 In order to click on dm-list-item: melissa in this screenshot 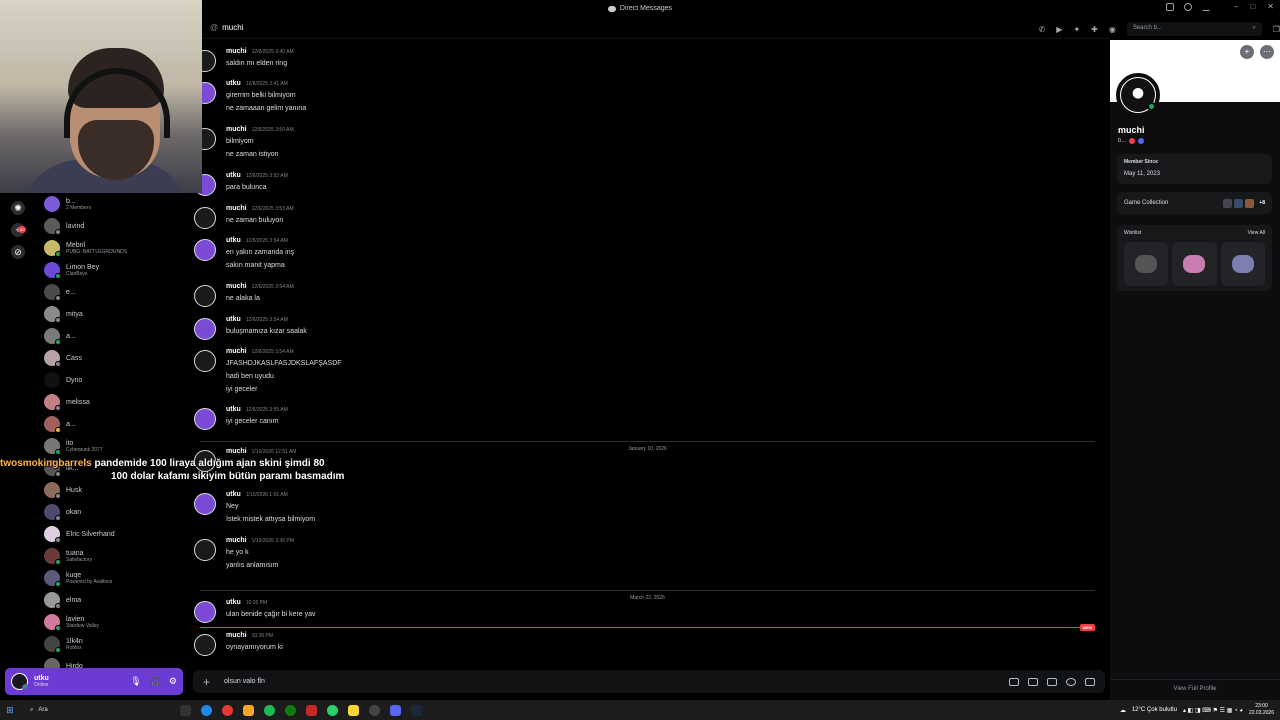, I will do `click(111, 402)`.